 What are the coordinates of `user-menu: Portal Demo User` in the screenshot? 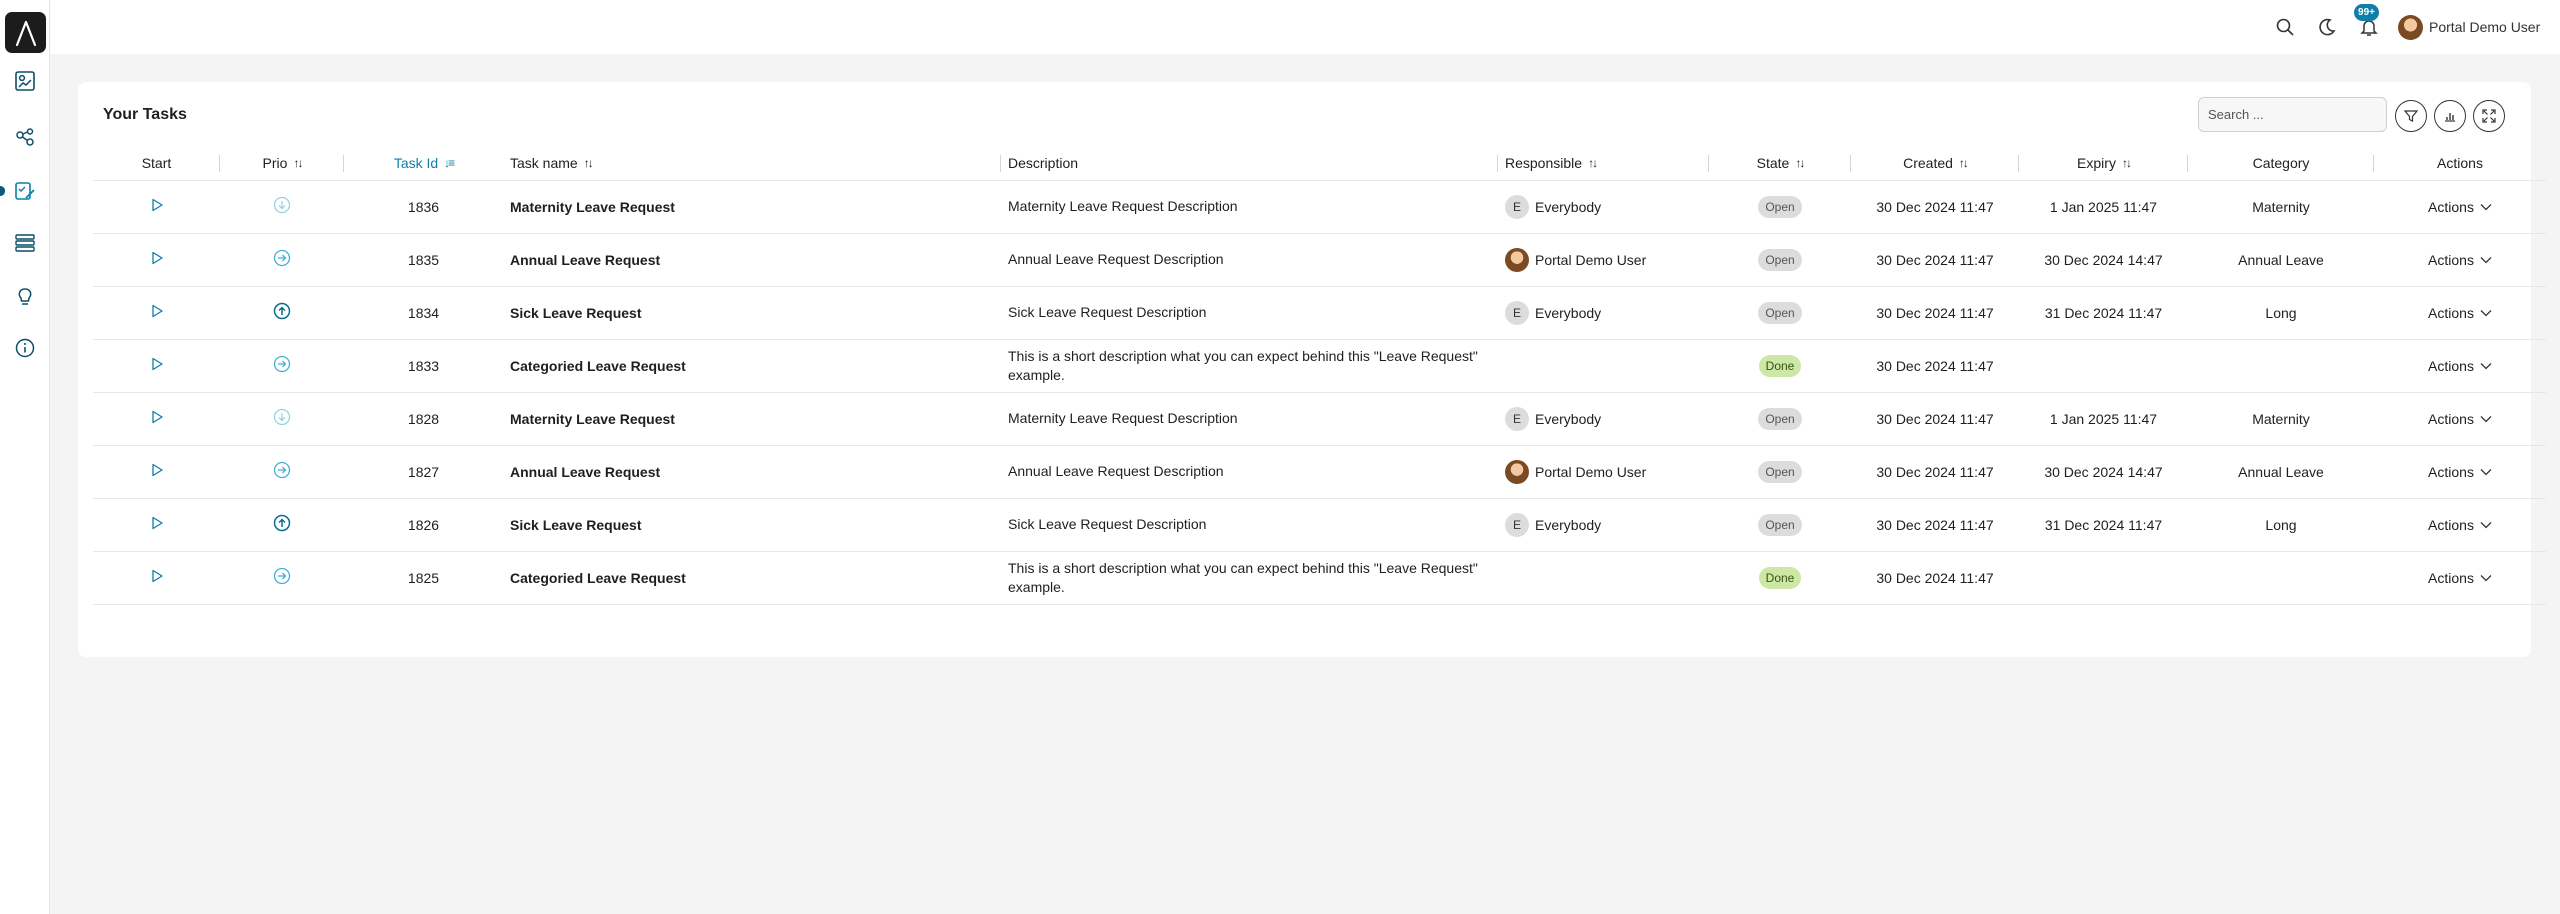 It's located at (2469, 27).